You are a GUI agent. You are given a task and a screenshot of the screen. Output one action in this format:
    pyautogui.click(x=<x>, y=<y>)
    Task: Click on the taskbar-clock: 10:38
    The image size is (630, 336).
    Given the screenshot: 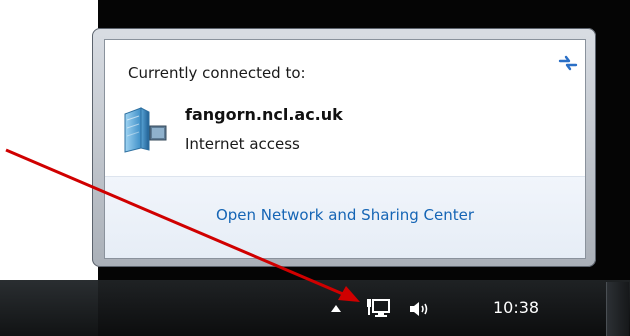 What is the action you would take?
    pyautogui.click(x=516, y=307)
    